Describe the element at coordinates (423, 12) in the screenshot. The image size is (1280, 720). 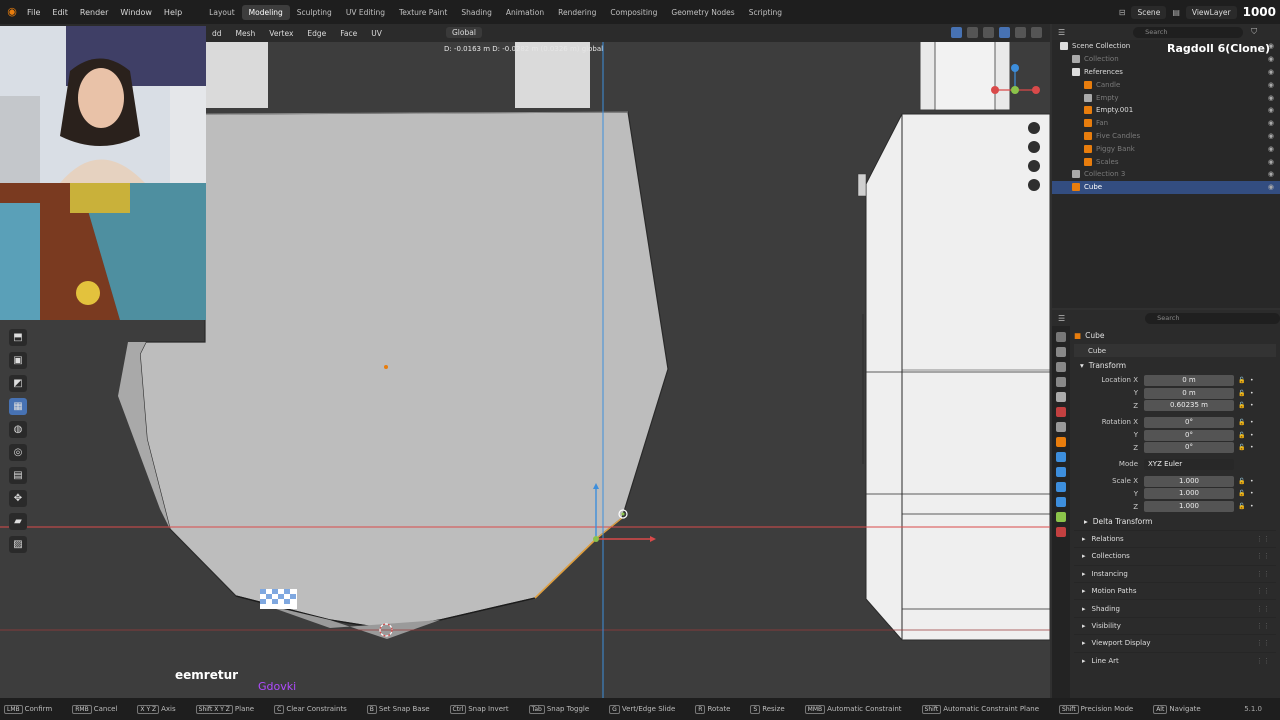
I see `workspace-tab-texture-paint: Texture Paint` at that location.